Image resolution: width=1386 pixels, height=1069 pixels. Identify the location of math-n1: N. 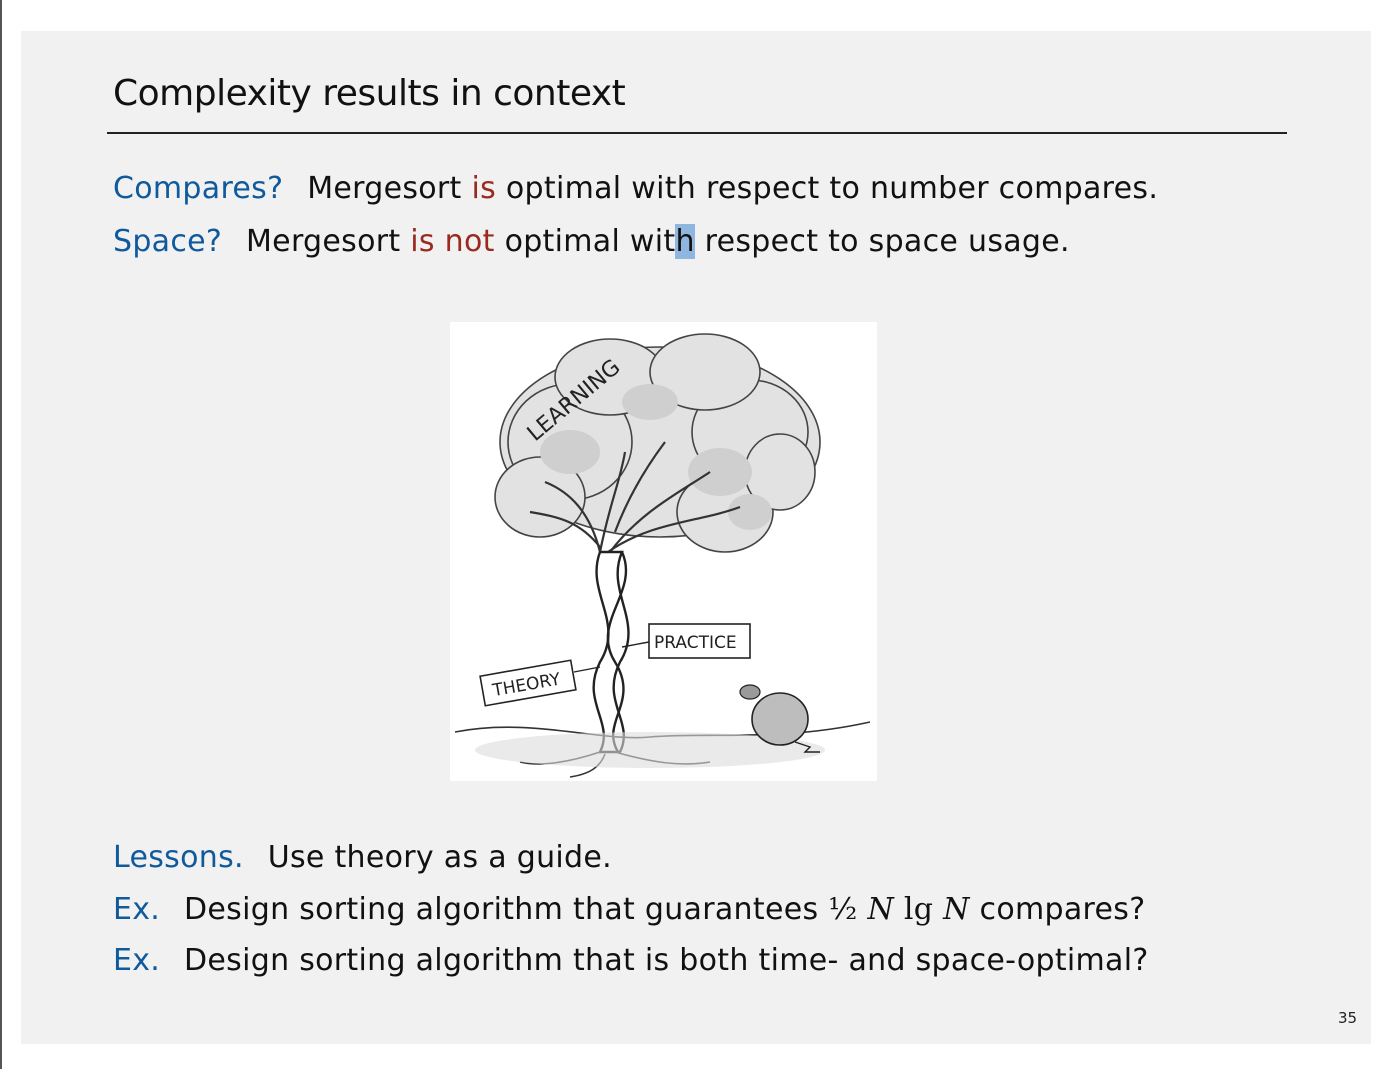
(881, 909).